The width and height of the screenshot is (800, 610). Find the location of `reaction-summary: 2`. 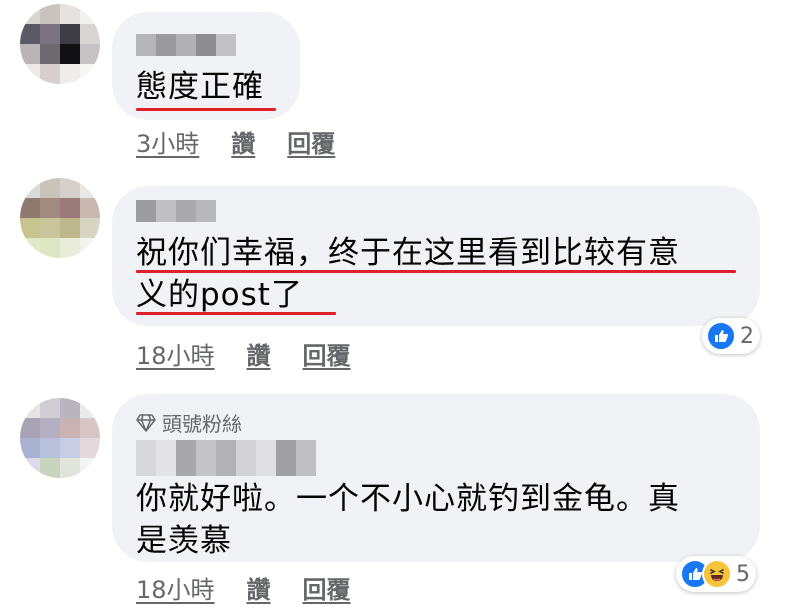

reaction-summary: 2 is located at coordinates (731, 336).